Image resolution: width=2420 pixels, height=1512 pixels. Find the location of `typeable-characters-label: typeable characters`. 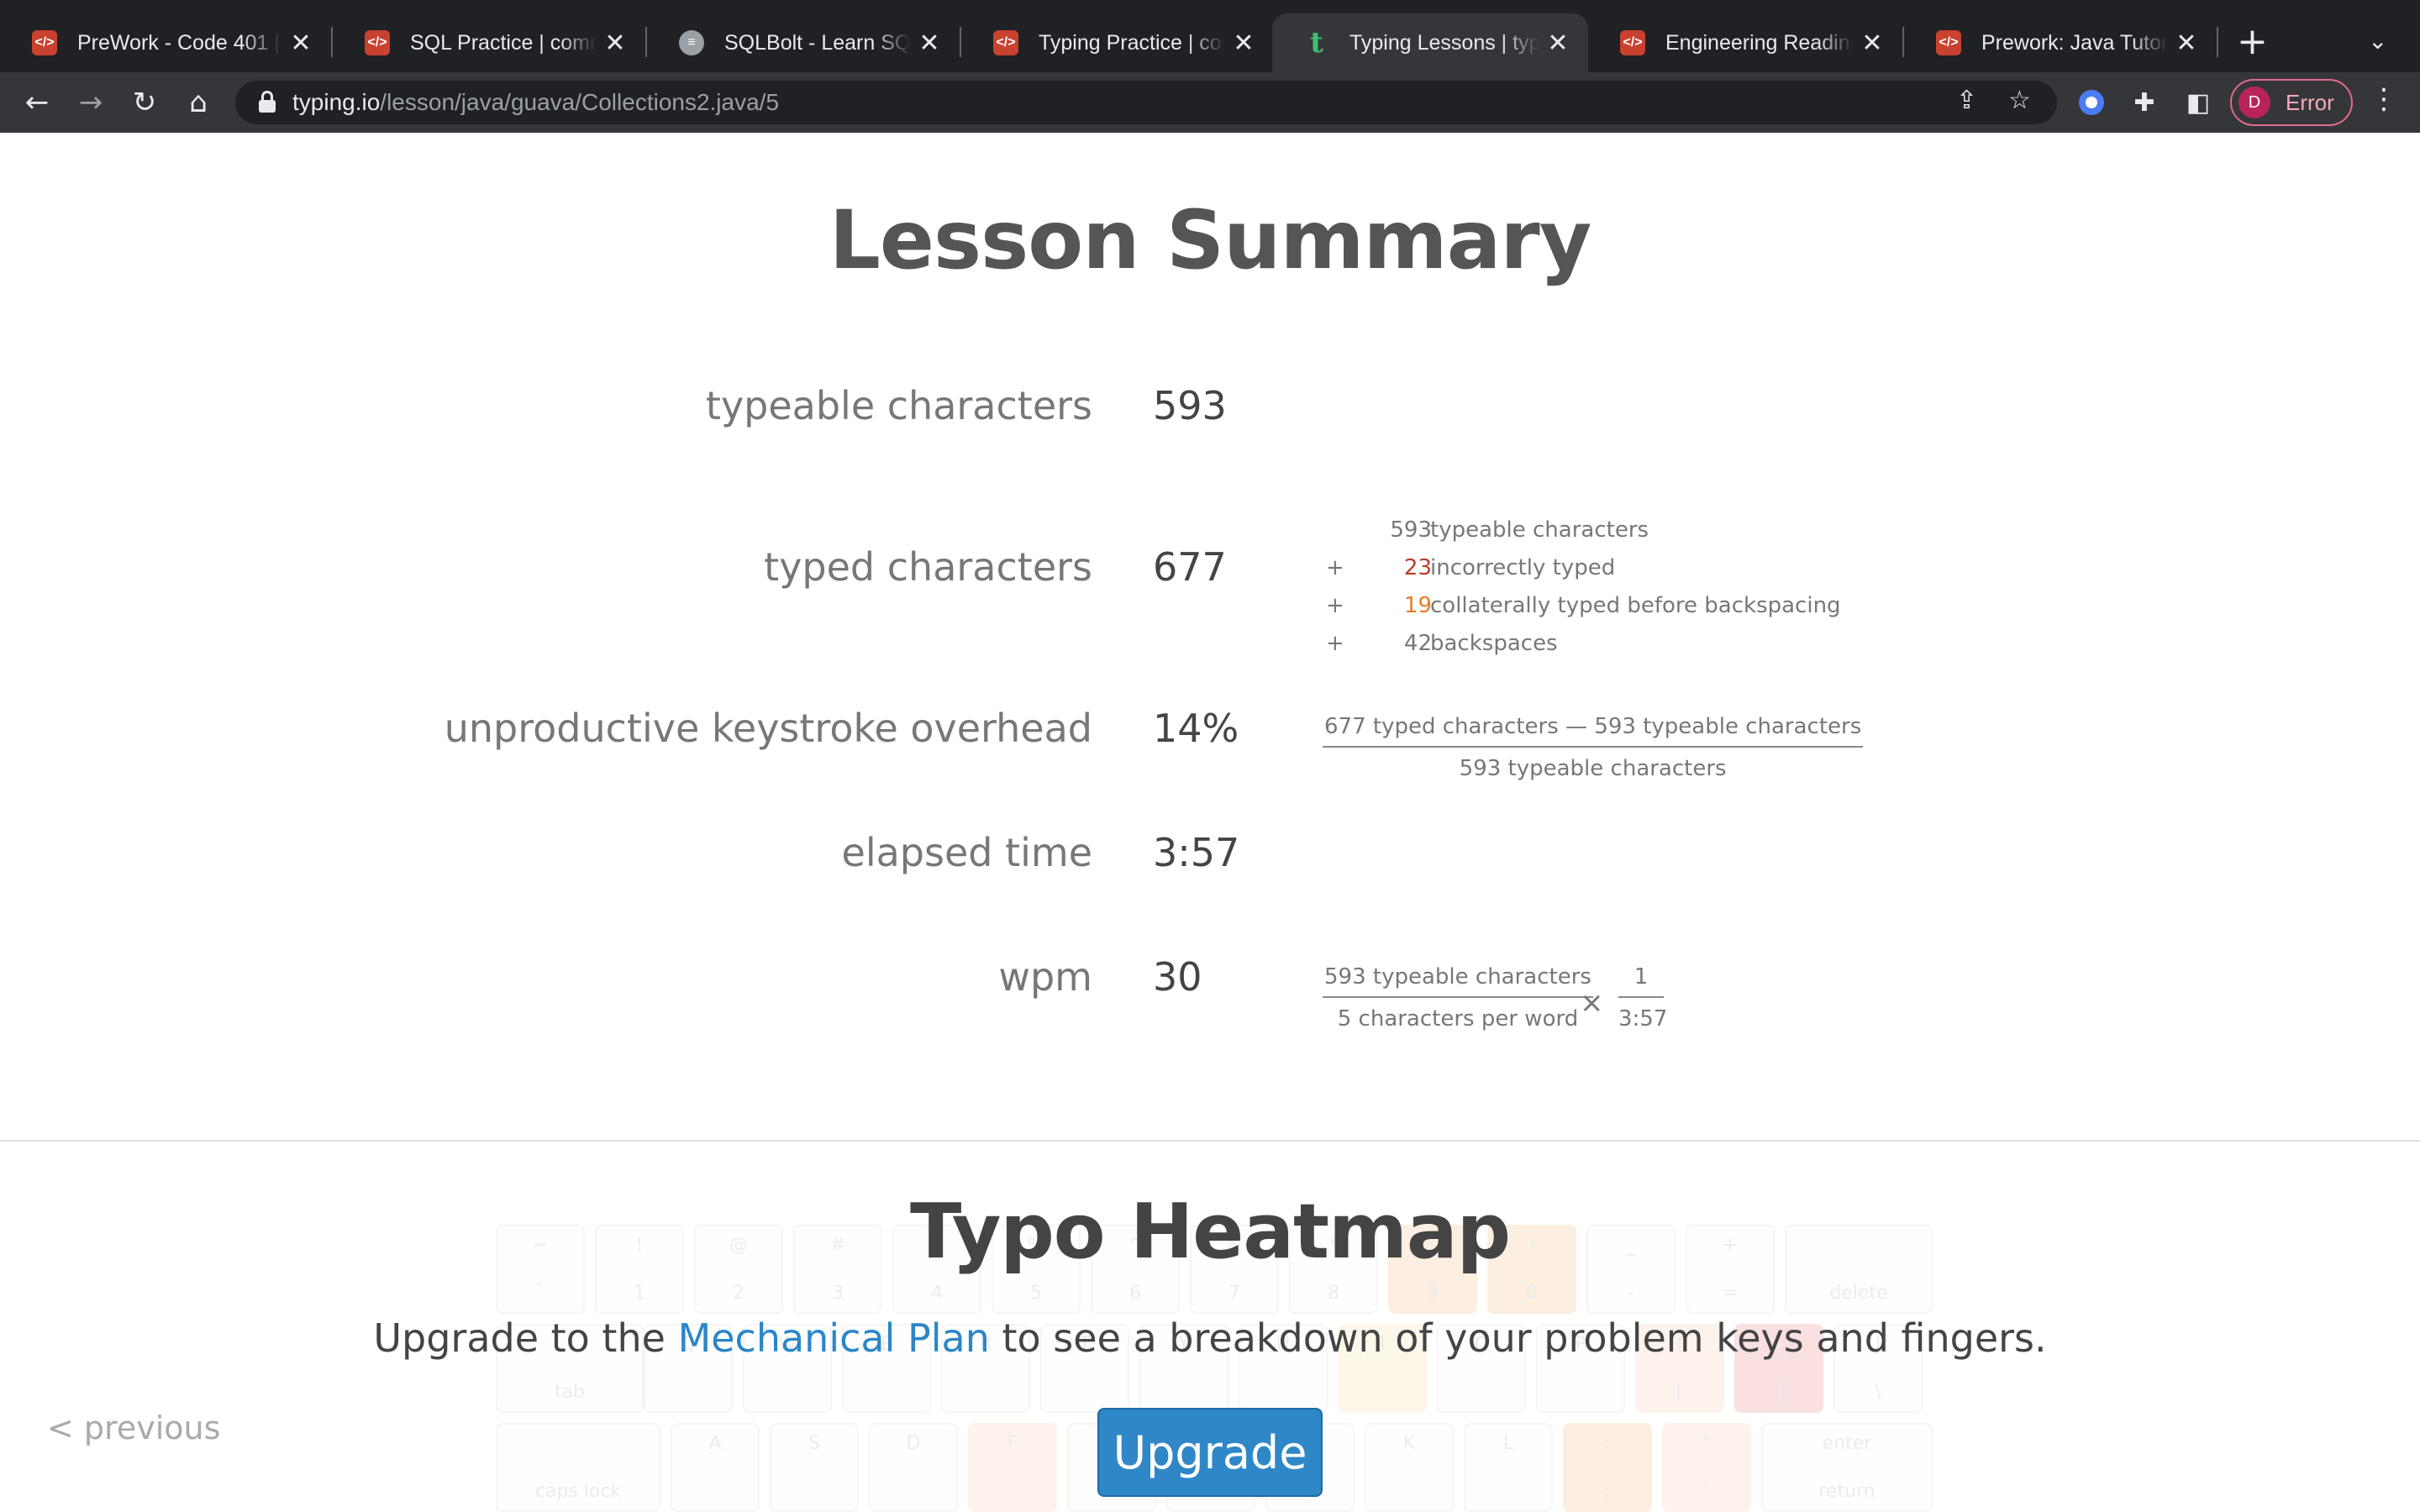

typeable-characters-label: typeable characters is located at coordinates (899, 405).